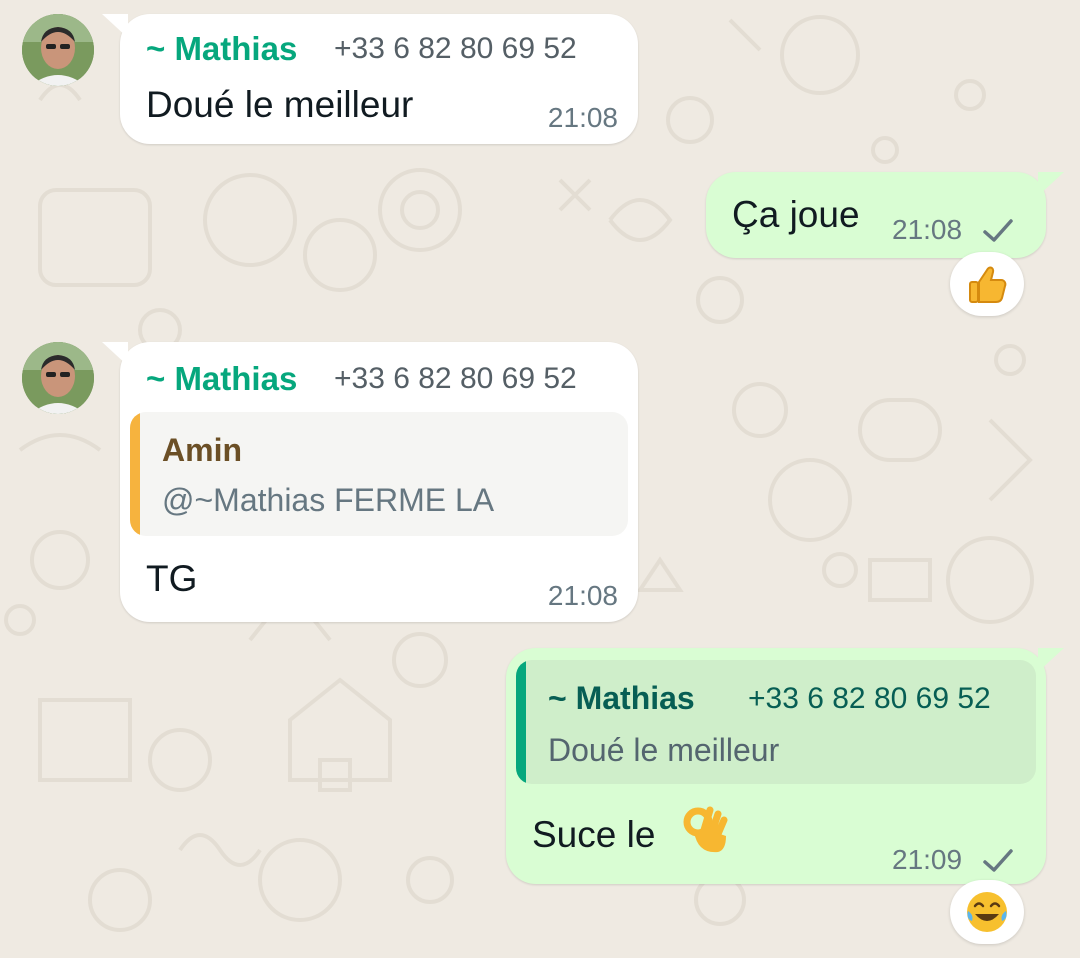 The image size is (1080, 958). What do you see at coordinates (664, 750) in the screenshot?
I see `quoted-text: Doué le meilleur` at bounding box center [664, 750].